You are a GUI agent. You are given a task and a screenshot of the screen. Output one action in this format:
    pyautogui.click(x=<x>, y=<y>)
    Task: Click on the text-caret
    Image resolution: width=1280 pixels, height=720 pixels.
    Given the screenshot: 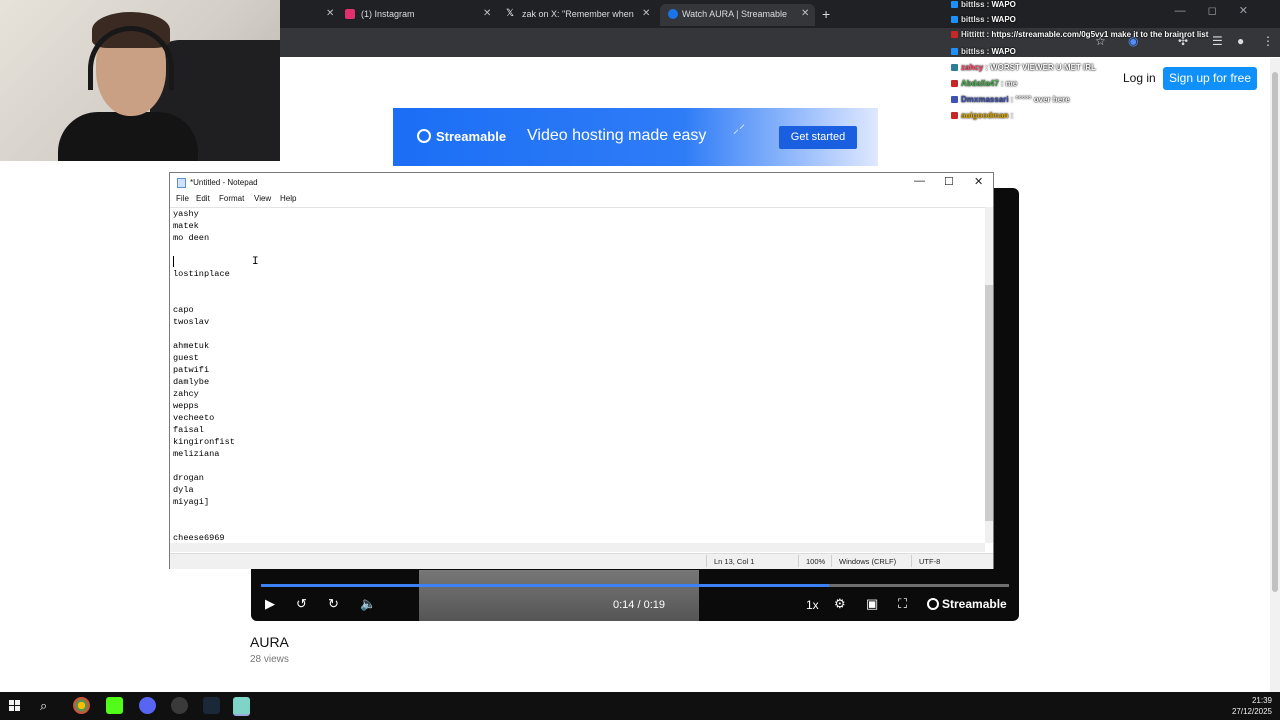 What is the action you would take?
    pyautogui.click(x=173, y=261)
    